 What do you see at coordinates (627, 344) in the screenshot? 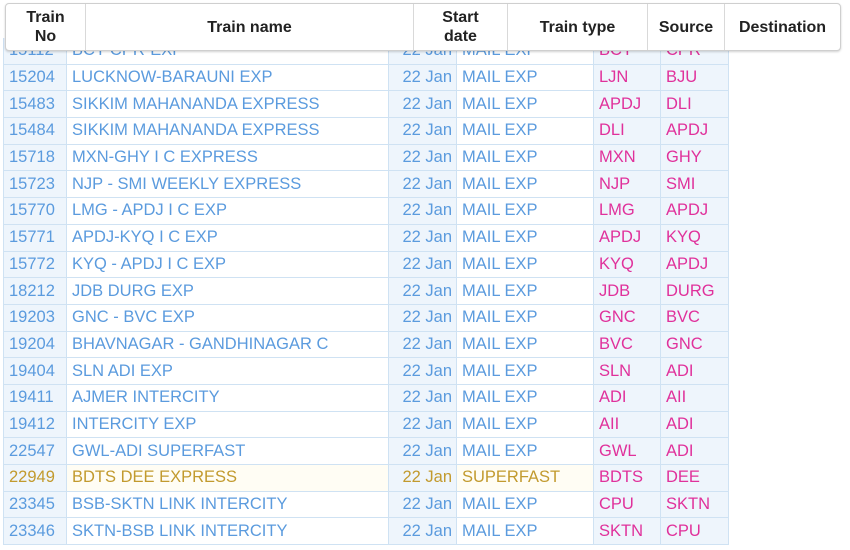
I see `source-cell: BVC` at bounding box center [627, 344].